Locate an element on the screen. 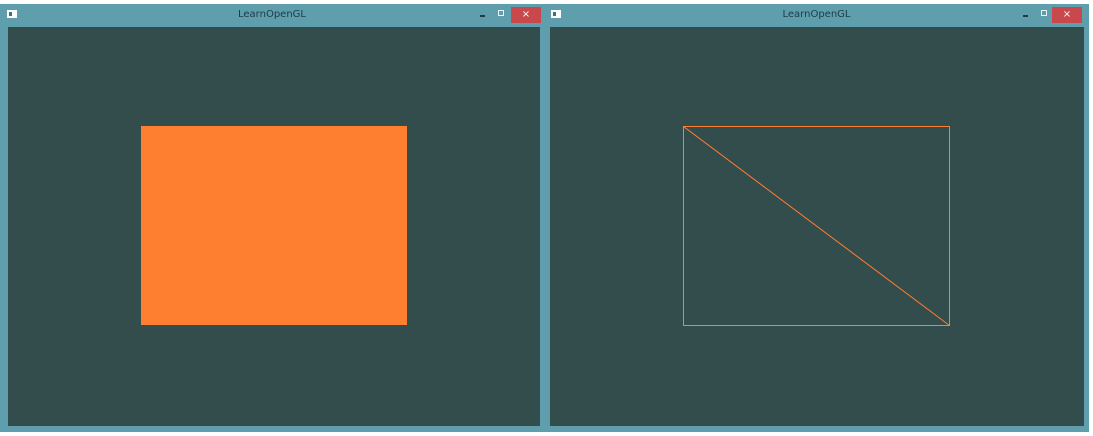 This screenshot has width=1093, height=436. filled-rectangle is located at coordinates (274, 225).